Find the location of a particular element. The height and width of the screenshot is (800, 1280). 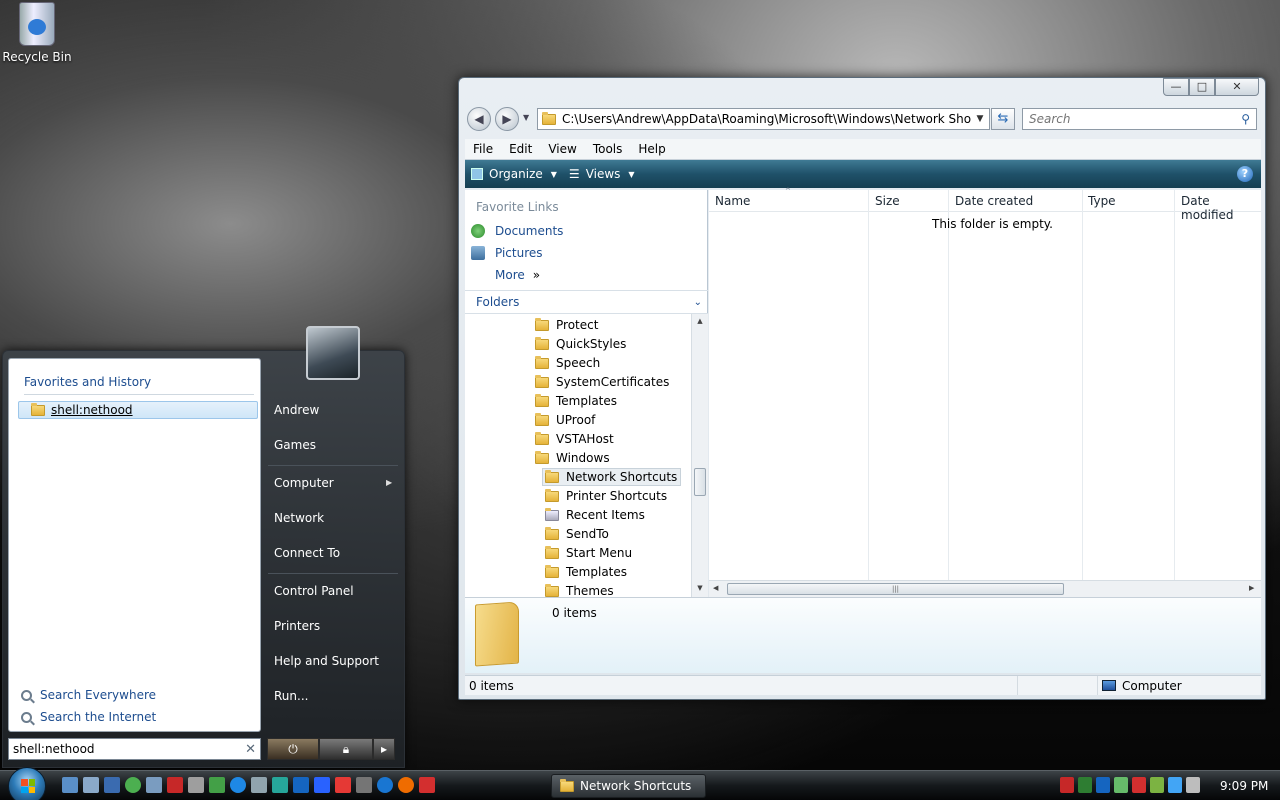

column-name: Name is located at coordinates (732, 201).